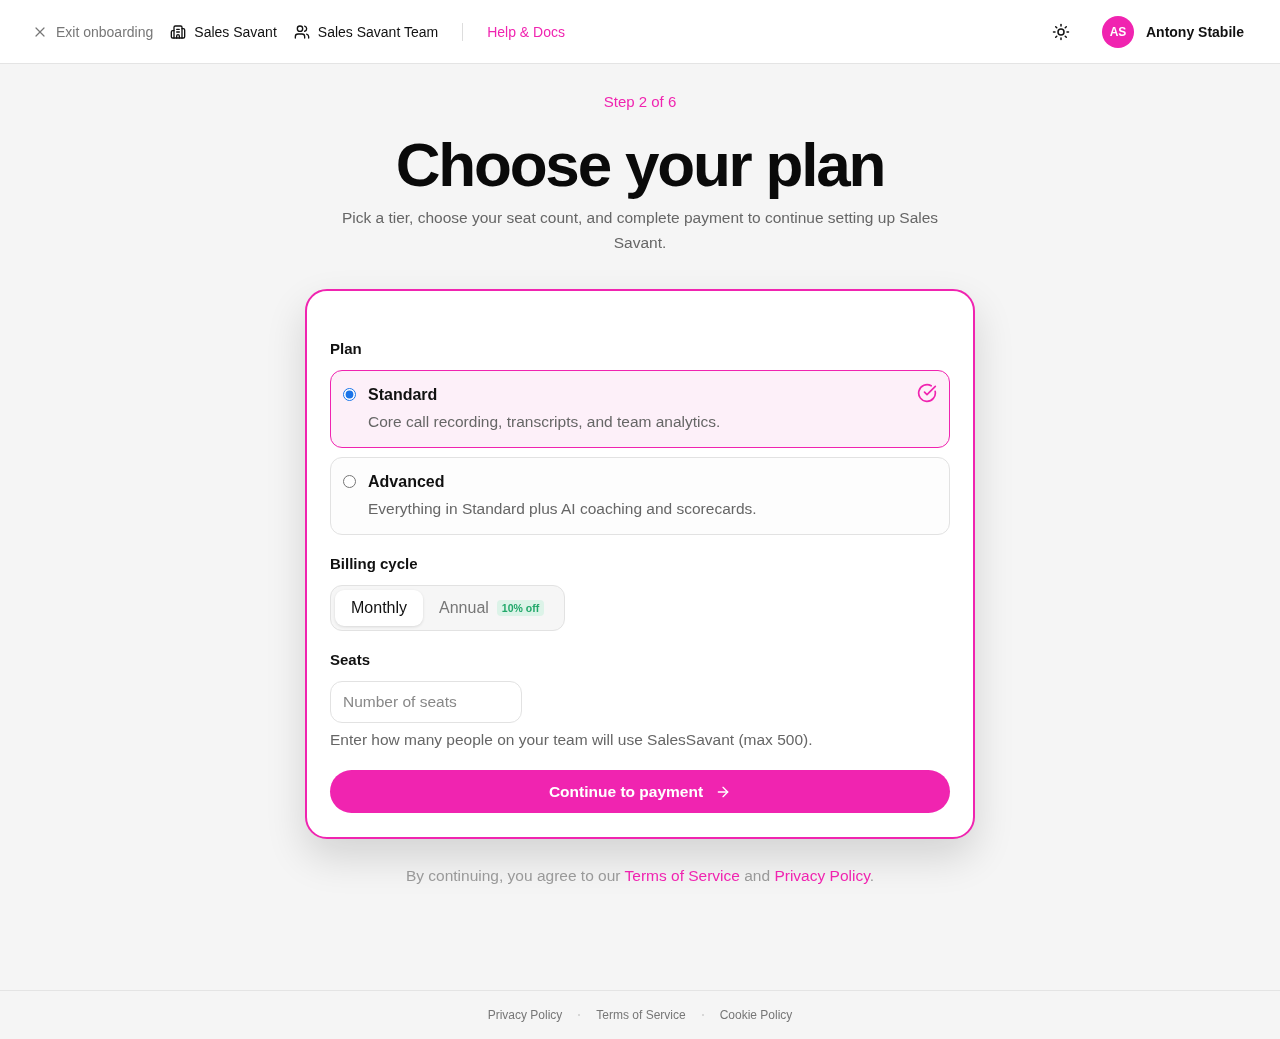 The height and width of the screenshot is (1039, 1280). I want to click on footer-link: Terms of Service, so click(641, 1015).